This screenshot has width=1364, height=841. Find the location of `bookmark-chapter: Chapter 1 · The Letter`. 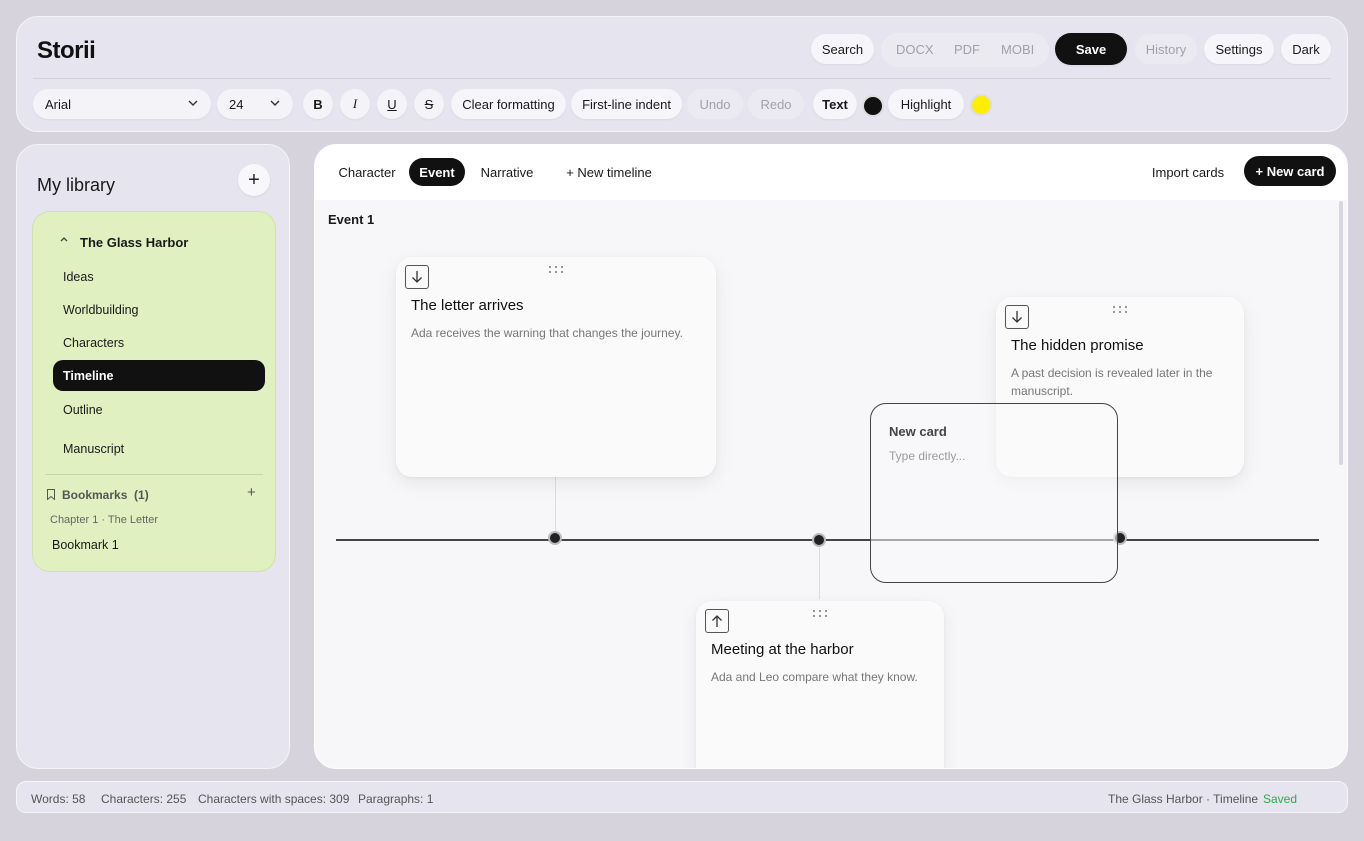

bookmark-chapter: Chapter 1 · The Letter is located at coordinates (104, 520).